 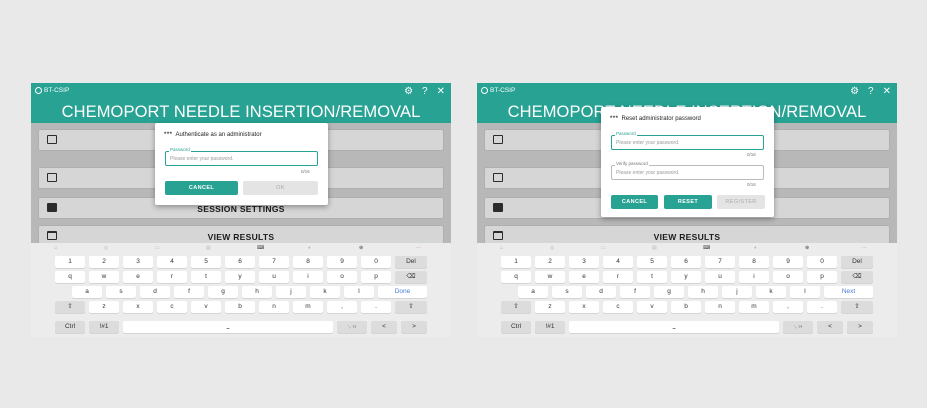 I want to click on key: b, so click(x=686, y=307).